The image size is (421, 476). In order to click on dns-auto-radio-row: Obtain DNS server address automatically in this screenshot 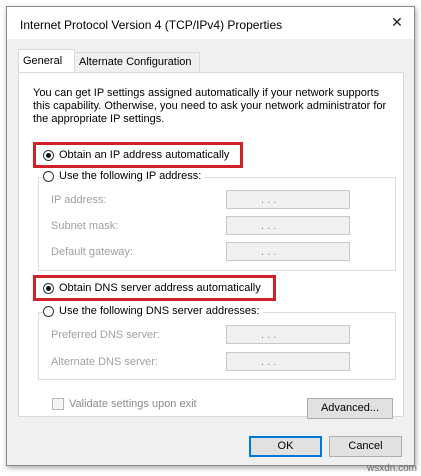, I will do `click(152, 288)`.